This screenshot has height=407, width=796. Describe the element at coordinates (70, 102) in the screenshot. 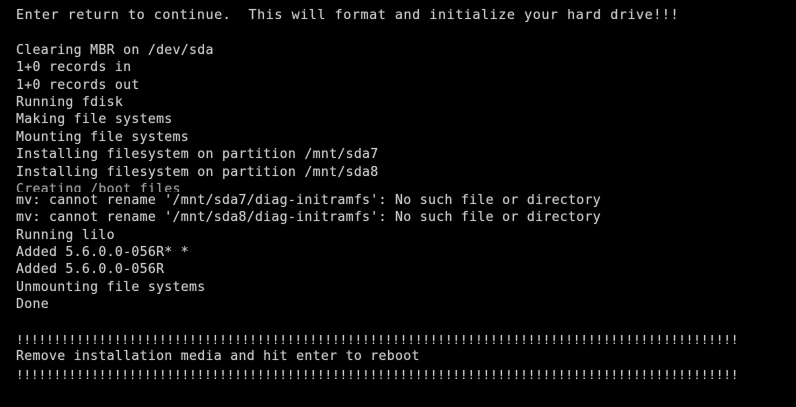

I see `log-line-running-fdisk: Running fdisk` at that location.